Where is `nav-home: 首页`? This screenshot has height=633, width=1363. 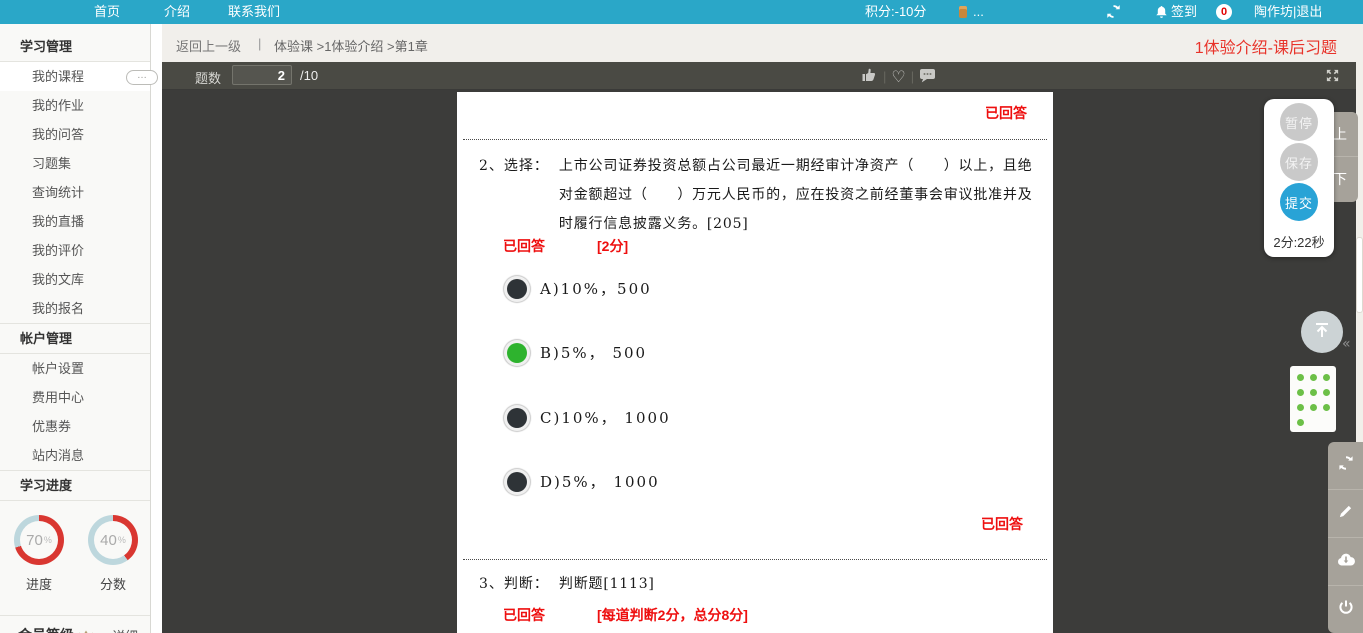
nav-home: 首页 is located at coordinates (107, 12).